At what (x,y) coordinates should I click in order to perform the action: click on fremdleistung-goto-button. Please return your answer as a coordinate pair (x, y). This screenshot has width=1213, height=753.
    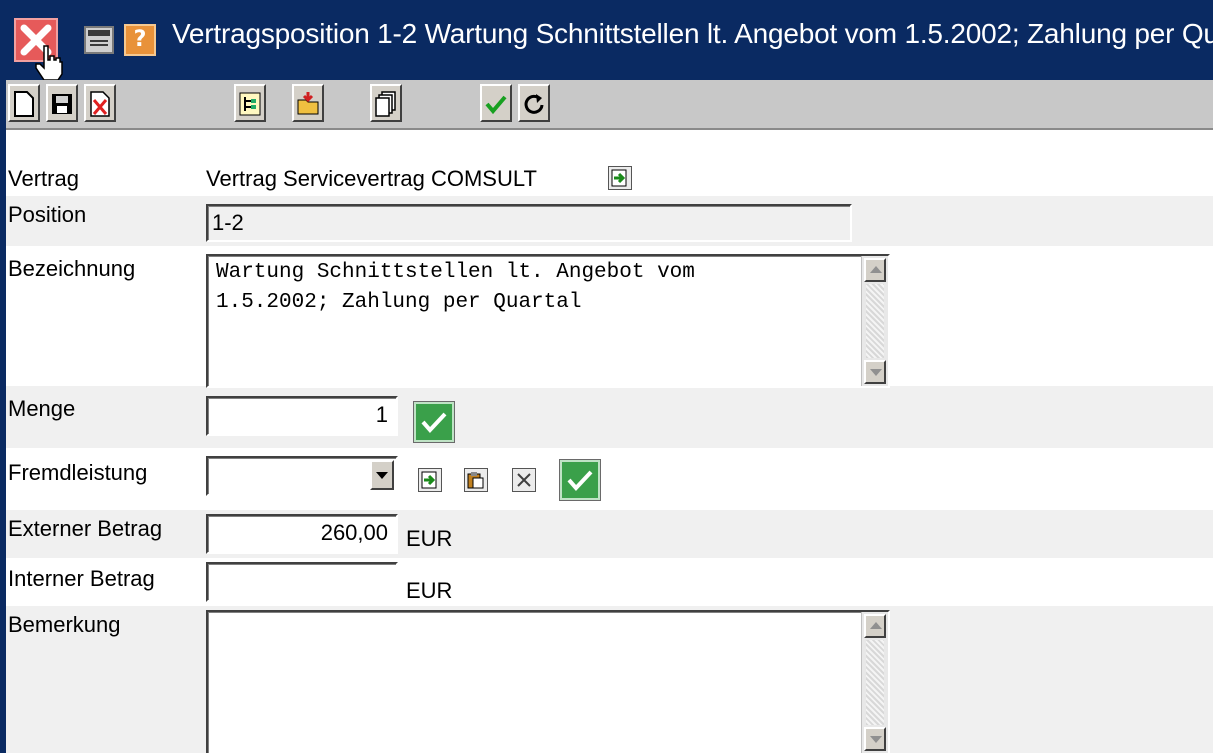
    Looking at the image, I should click on (430, 480).